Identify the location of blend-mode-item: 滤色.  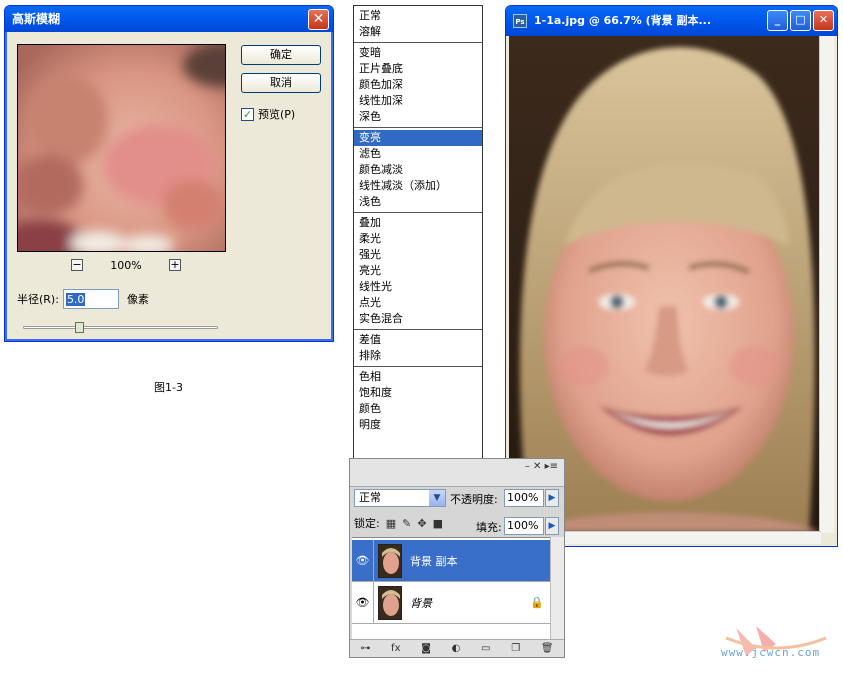
(418, 154).